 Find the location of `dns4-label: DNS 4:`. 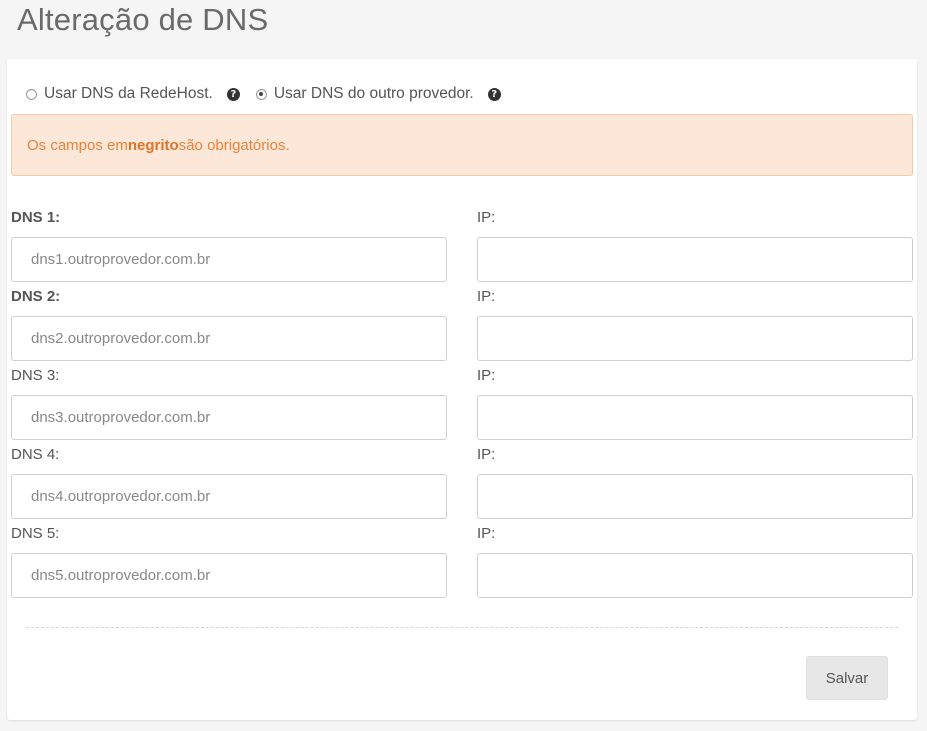

dns4-label: DNS 4: is located at coordinates (35, 454).